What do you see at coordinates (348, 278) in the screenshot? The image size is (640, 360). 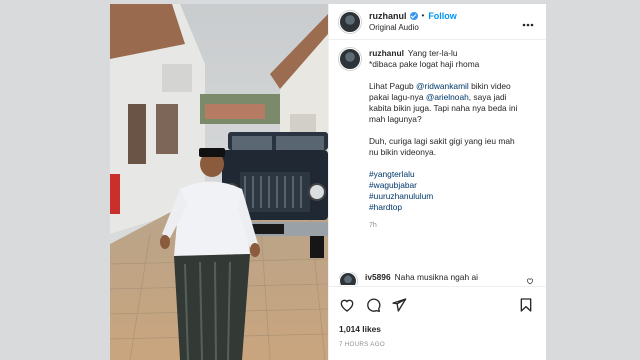 I see `comment-avatar` at bounding box center [348, 278].